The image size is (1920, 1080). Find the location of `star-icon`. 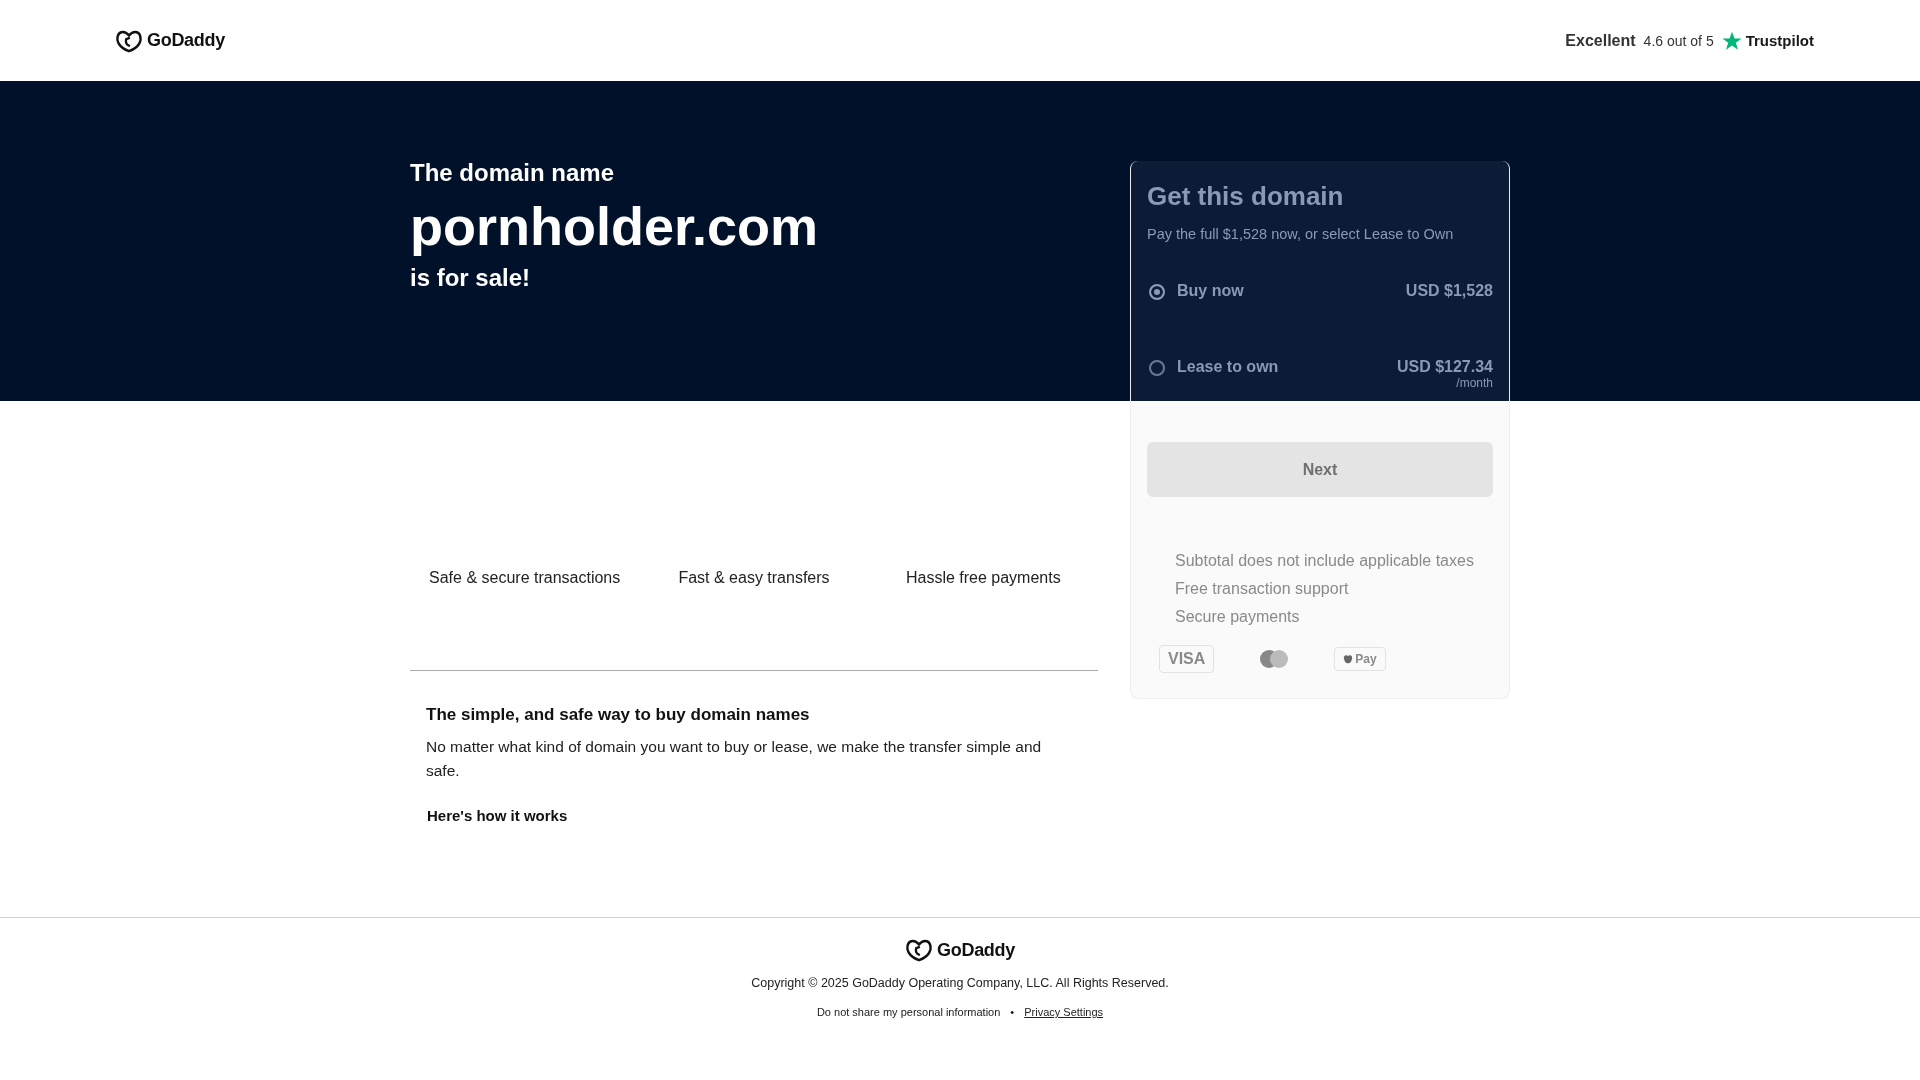

star-icon is located at coordinates (1731, 40).